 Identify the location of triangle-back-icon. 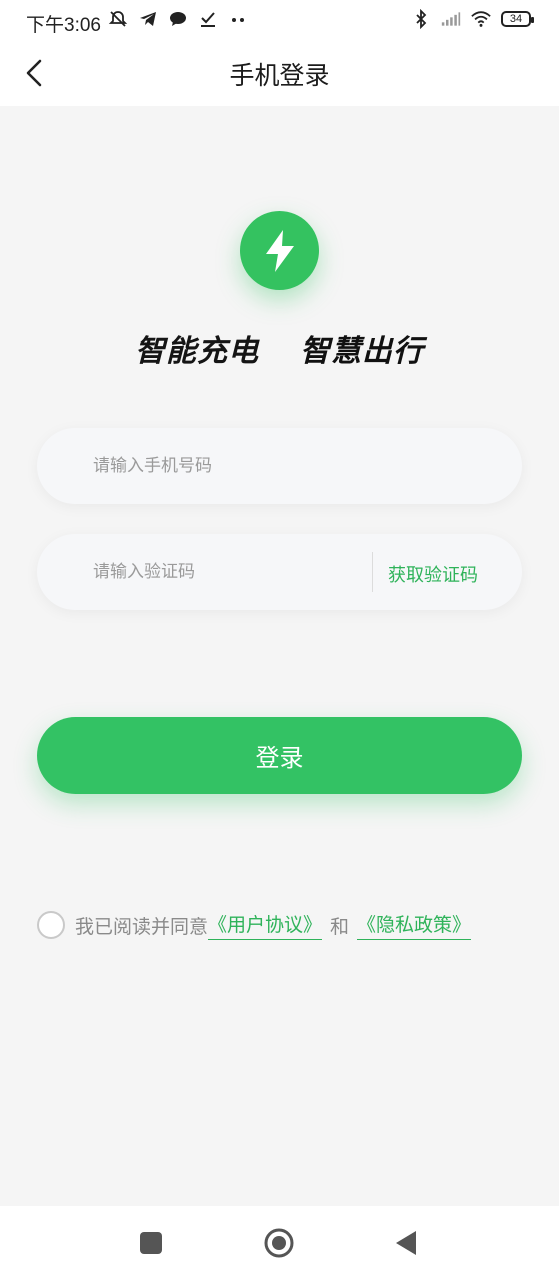
(406, 1243).